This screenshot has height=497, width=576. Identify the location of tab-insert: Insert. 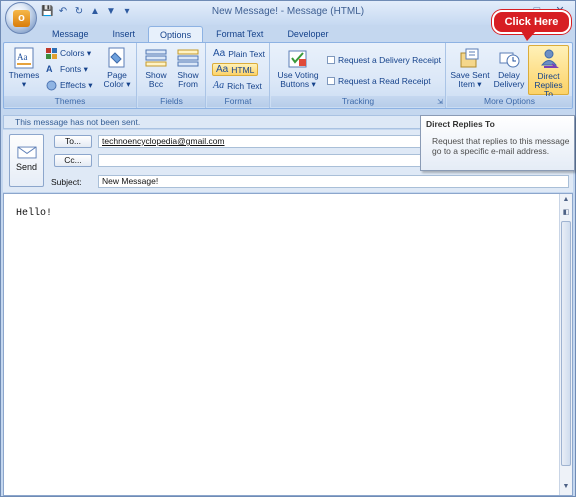
(124, 34).